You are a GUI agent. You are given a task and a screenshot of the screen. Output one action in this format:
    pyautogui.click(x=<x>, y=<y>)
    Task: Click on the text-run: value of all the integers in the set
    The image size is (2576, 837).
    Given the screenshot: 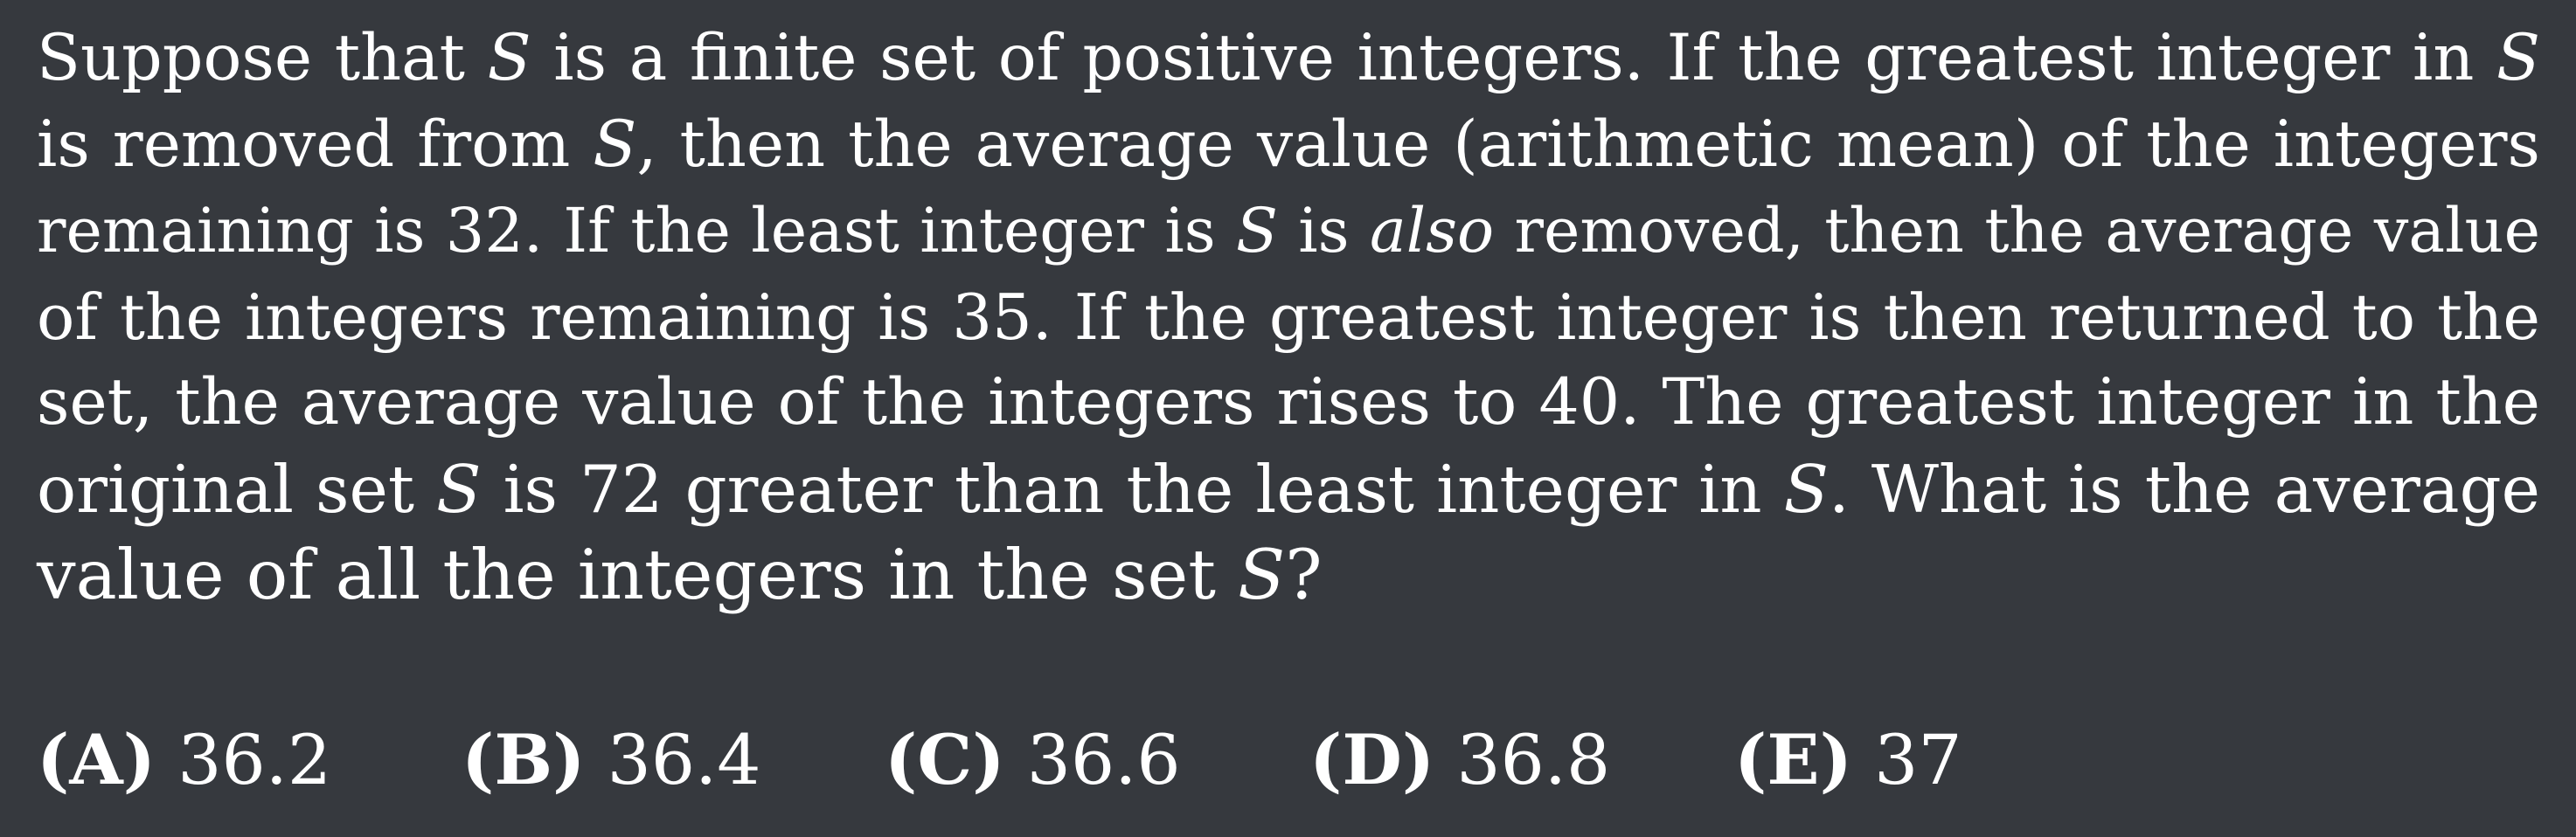 What is the action you would take?
    pyautogui.click(x=638, y=575)
    